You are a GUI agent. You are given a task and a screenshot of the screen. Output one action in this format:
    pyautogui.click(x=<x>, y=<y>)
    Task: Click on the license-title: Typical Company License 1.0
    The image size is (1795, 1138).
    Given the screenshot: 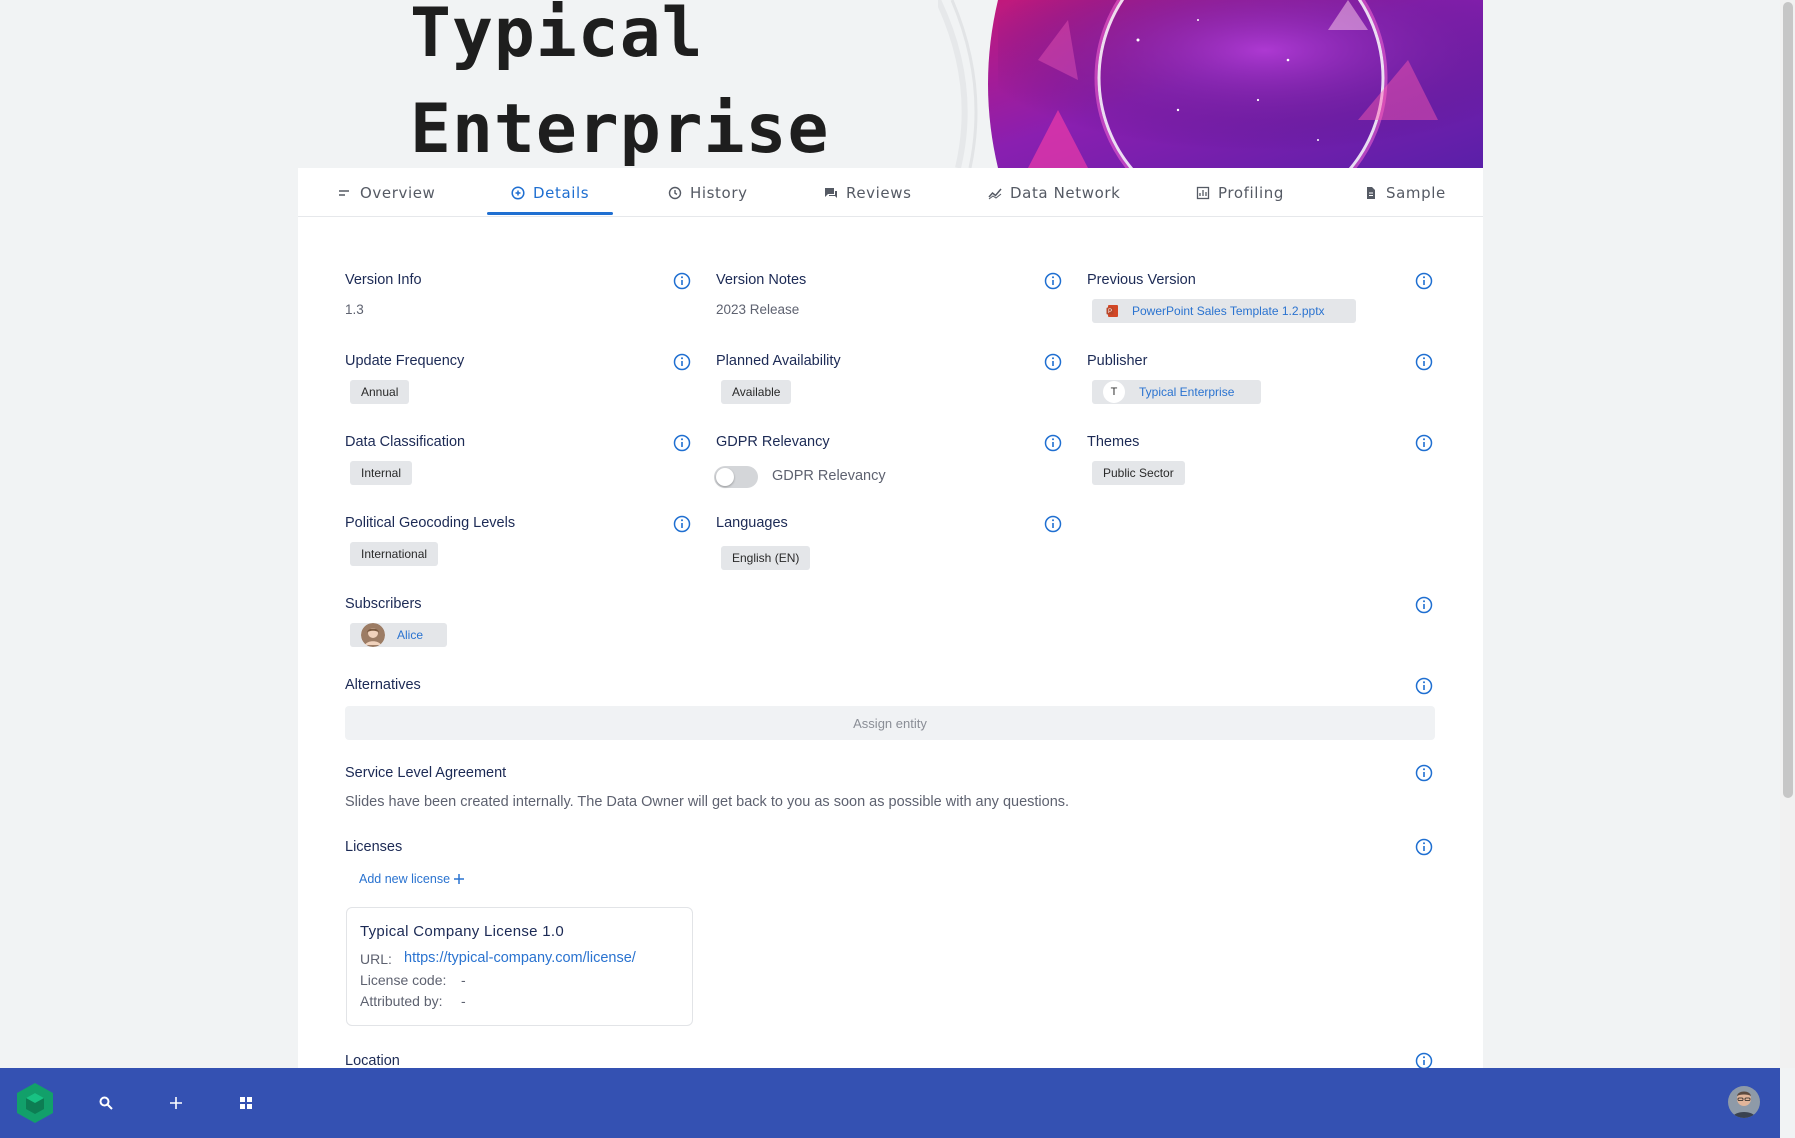 What is the action you would take?
    pyautogui.click(x=462, y=931)
    